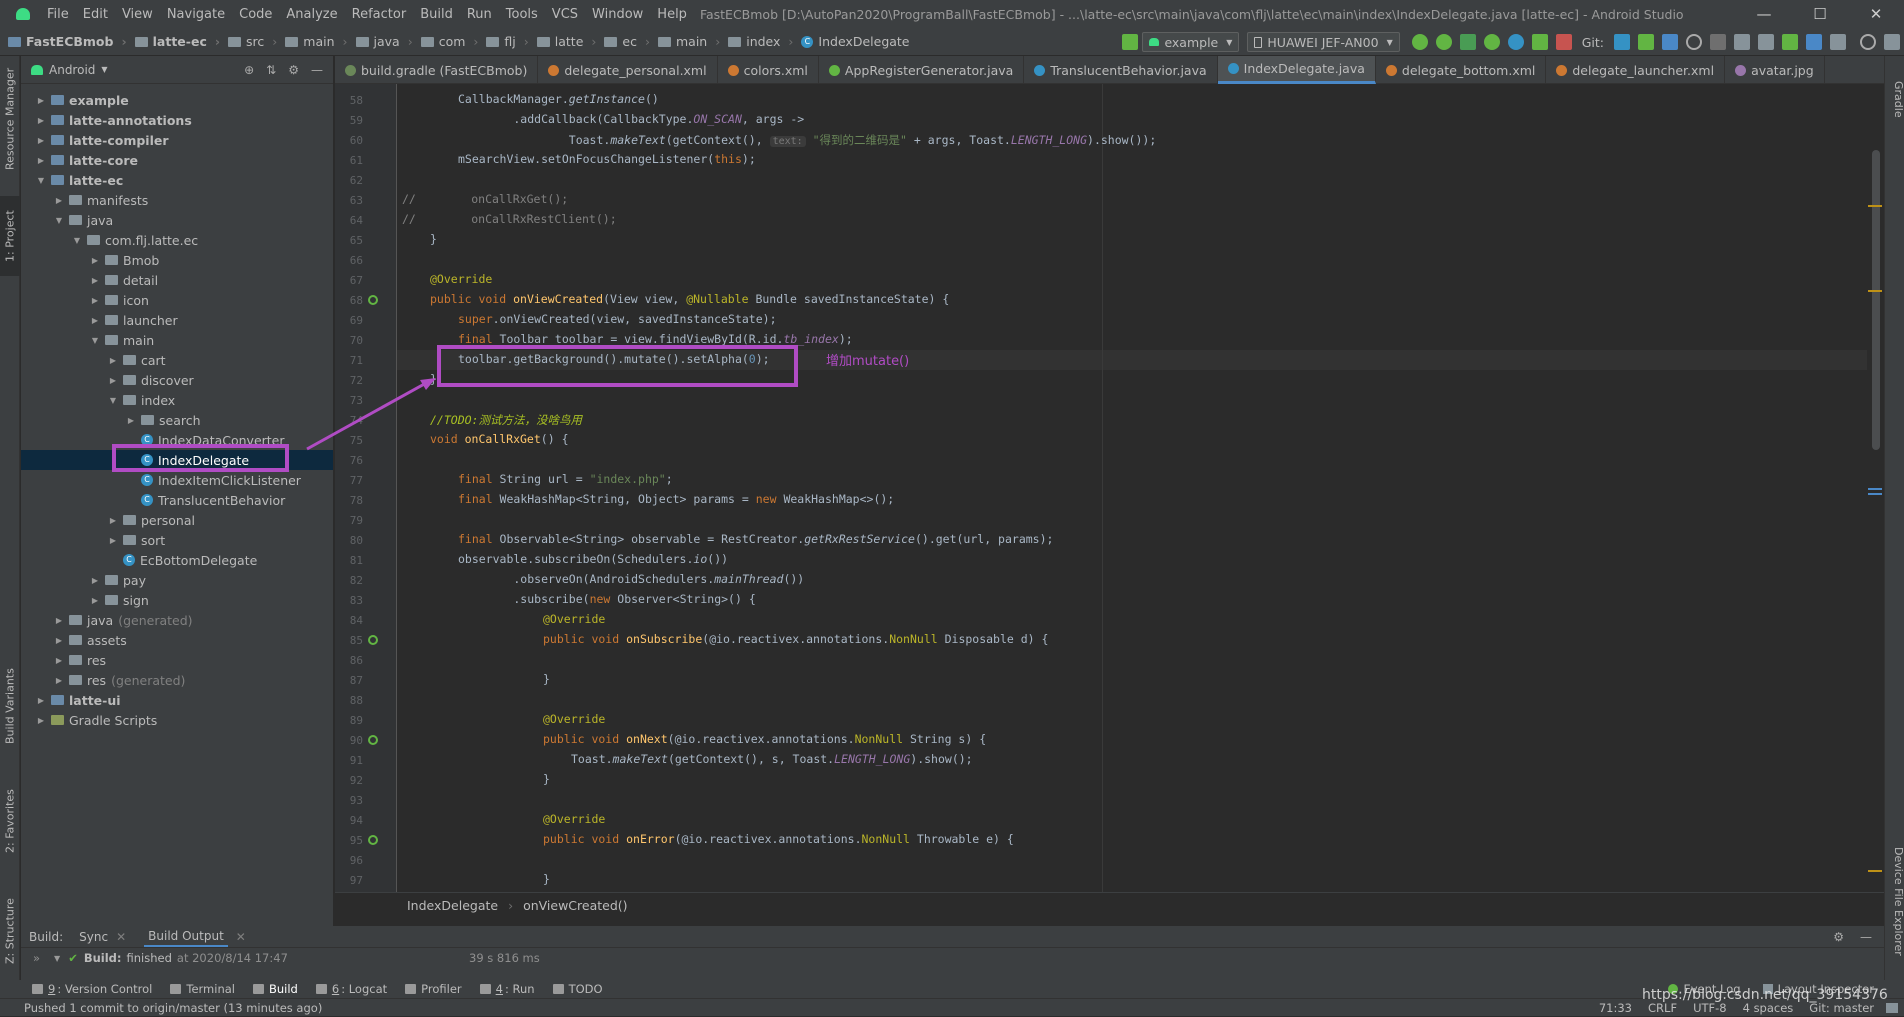 Image resolution: width=1904 pixels, height=1017 pixels. What do you see at coordinates (177, 420) in the screenshot?
I see `tree-item: ▶ search` at bounding box center [177, 420].